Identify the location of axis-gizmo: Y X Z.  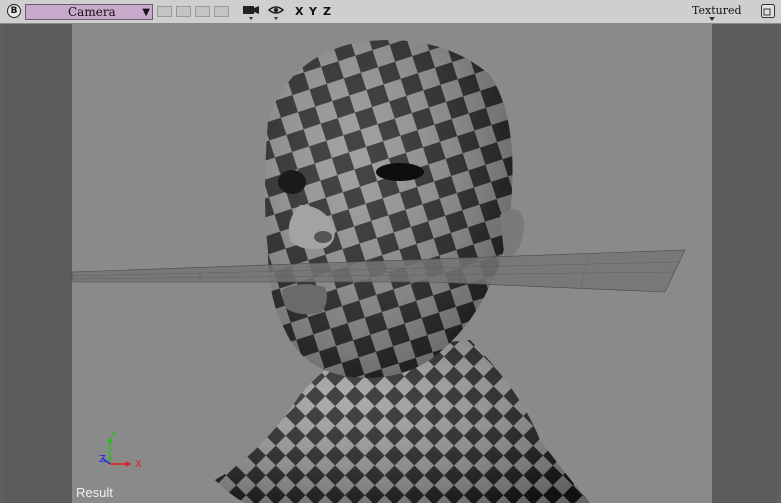
(120, 450).